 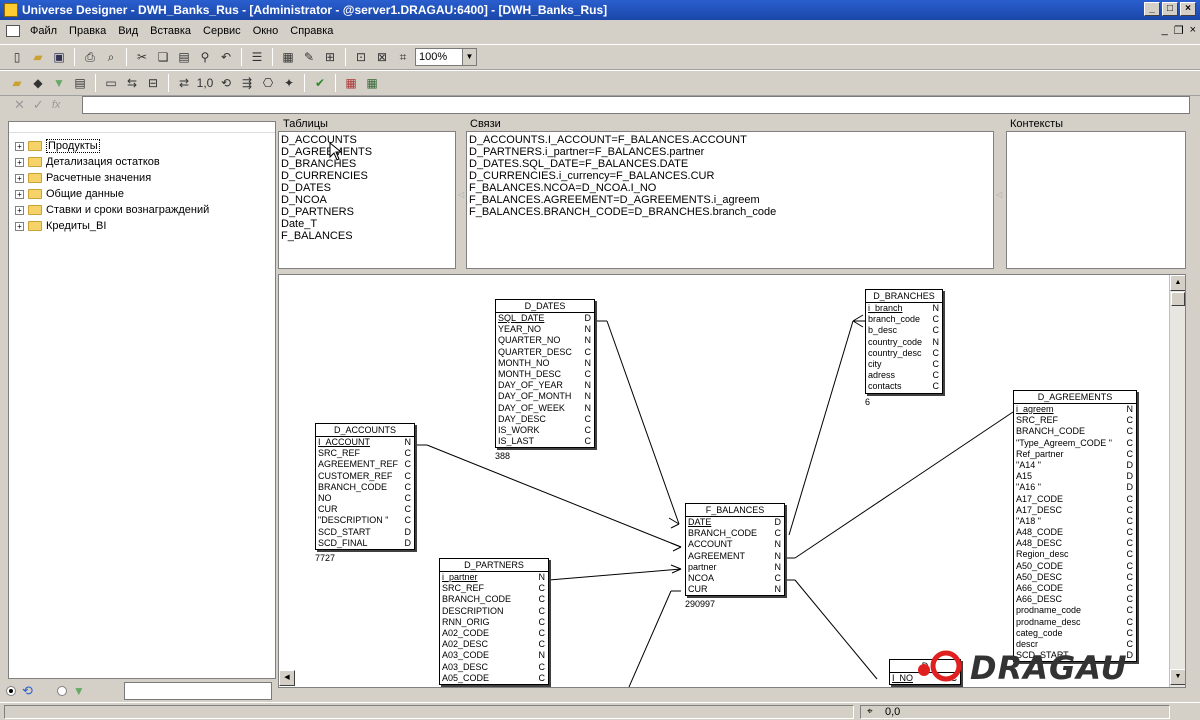 What do you see at coordinates (904, 319) in the screenshot?
I see `table-column: branch_code C` at bounding box center [904, 319].